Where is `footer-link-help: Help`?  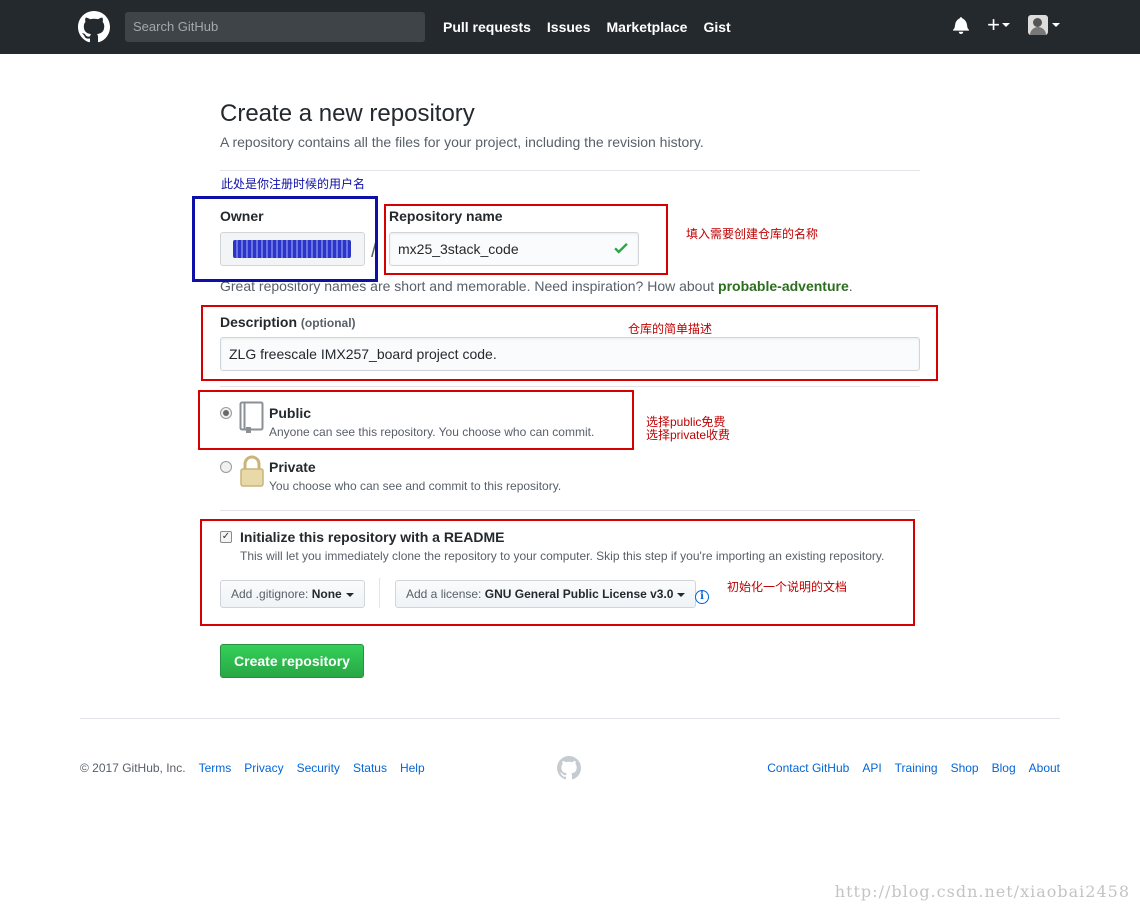
footer-link-help: Help is located at coordinates (412, 768).